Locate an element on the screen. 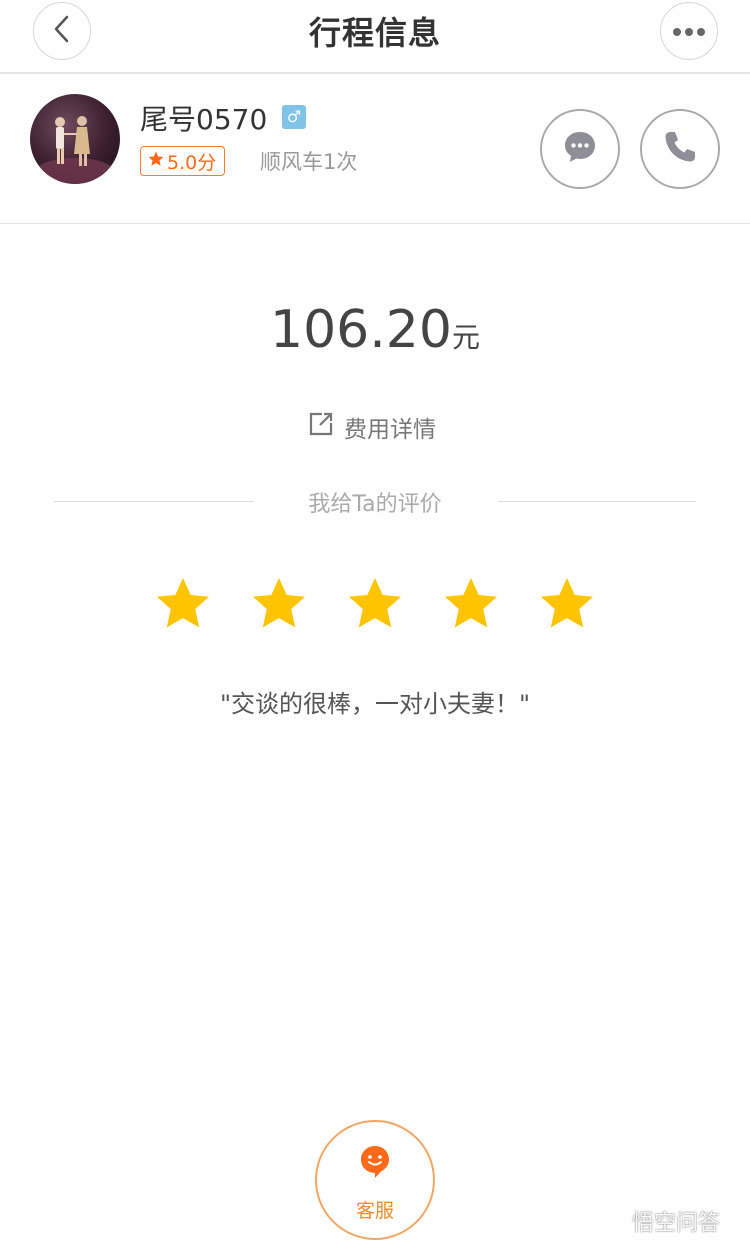  more-dots-icon is located at coordinates (689, 31).